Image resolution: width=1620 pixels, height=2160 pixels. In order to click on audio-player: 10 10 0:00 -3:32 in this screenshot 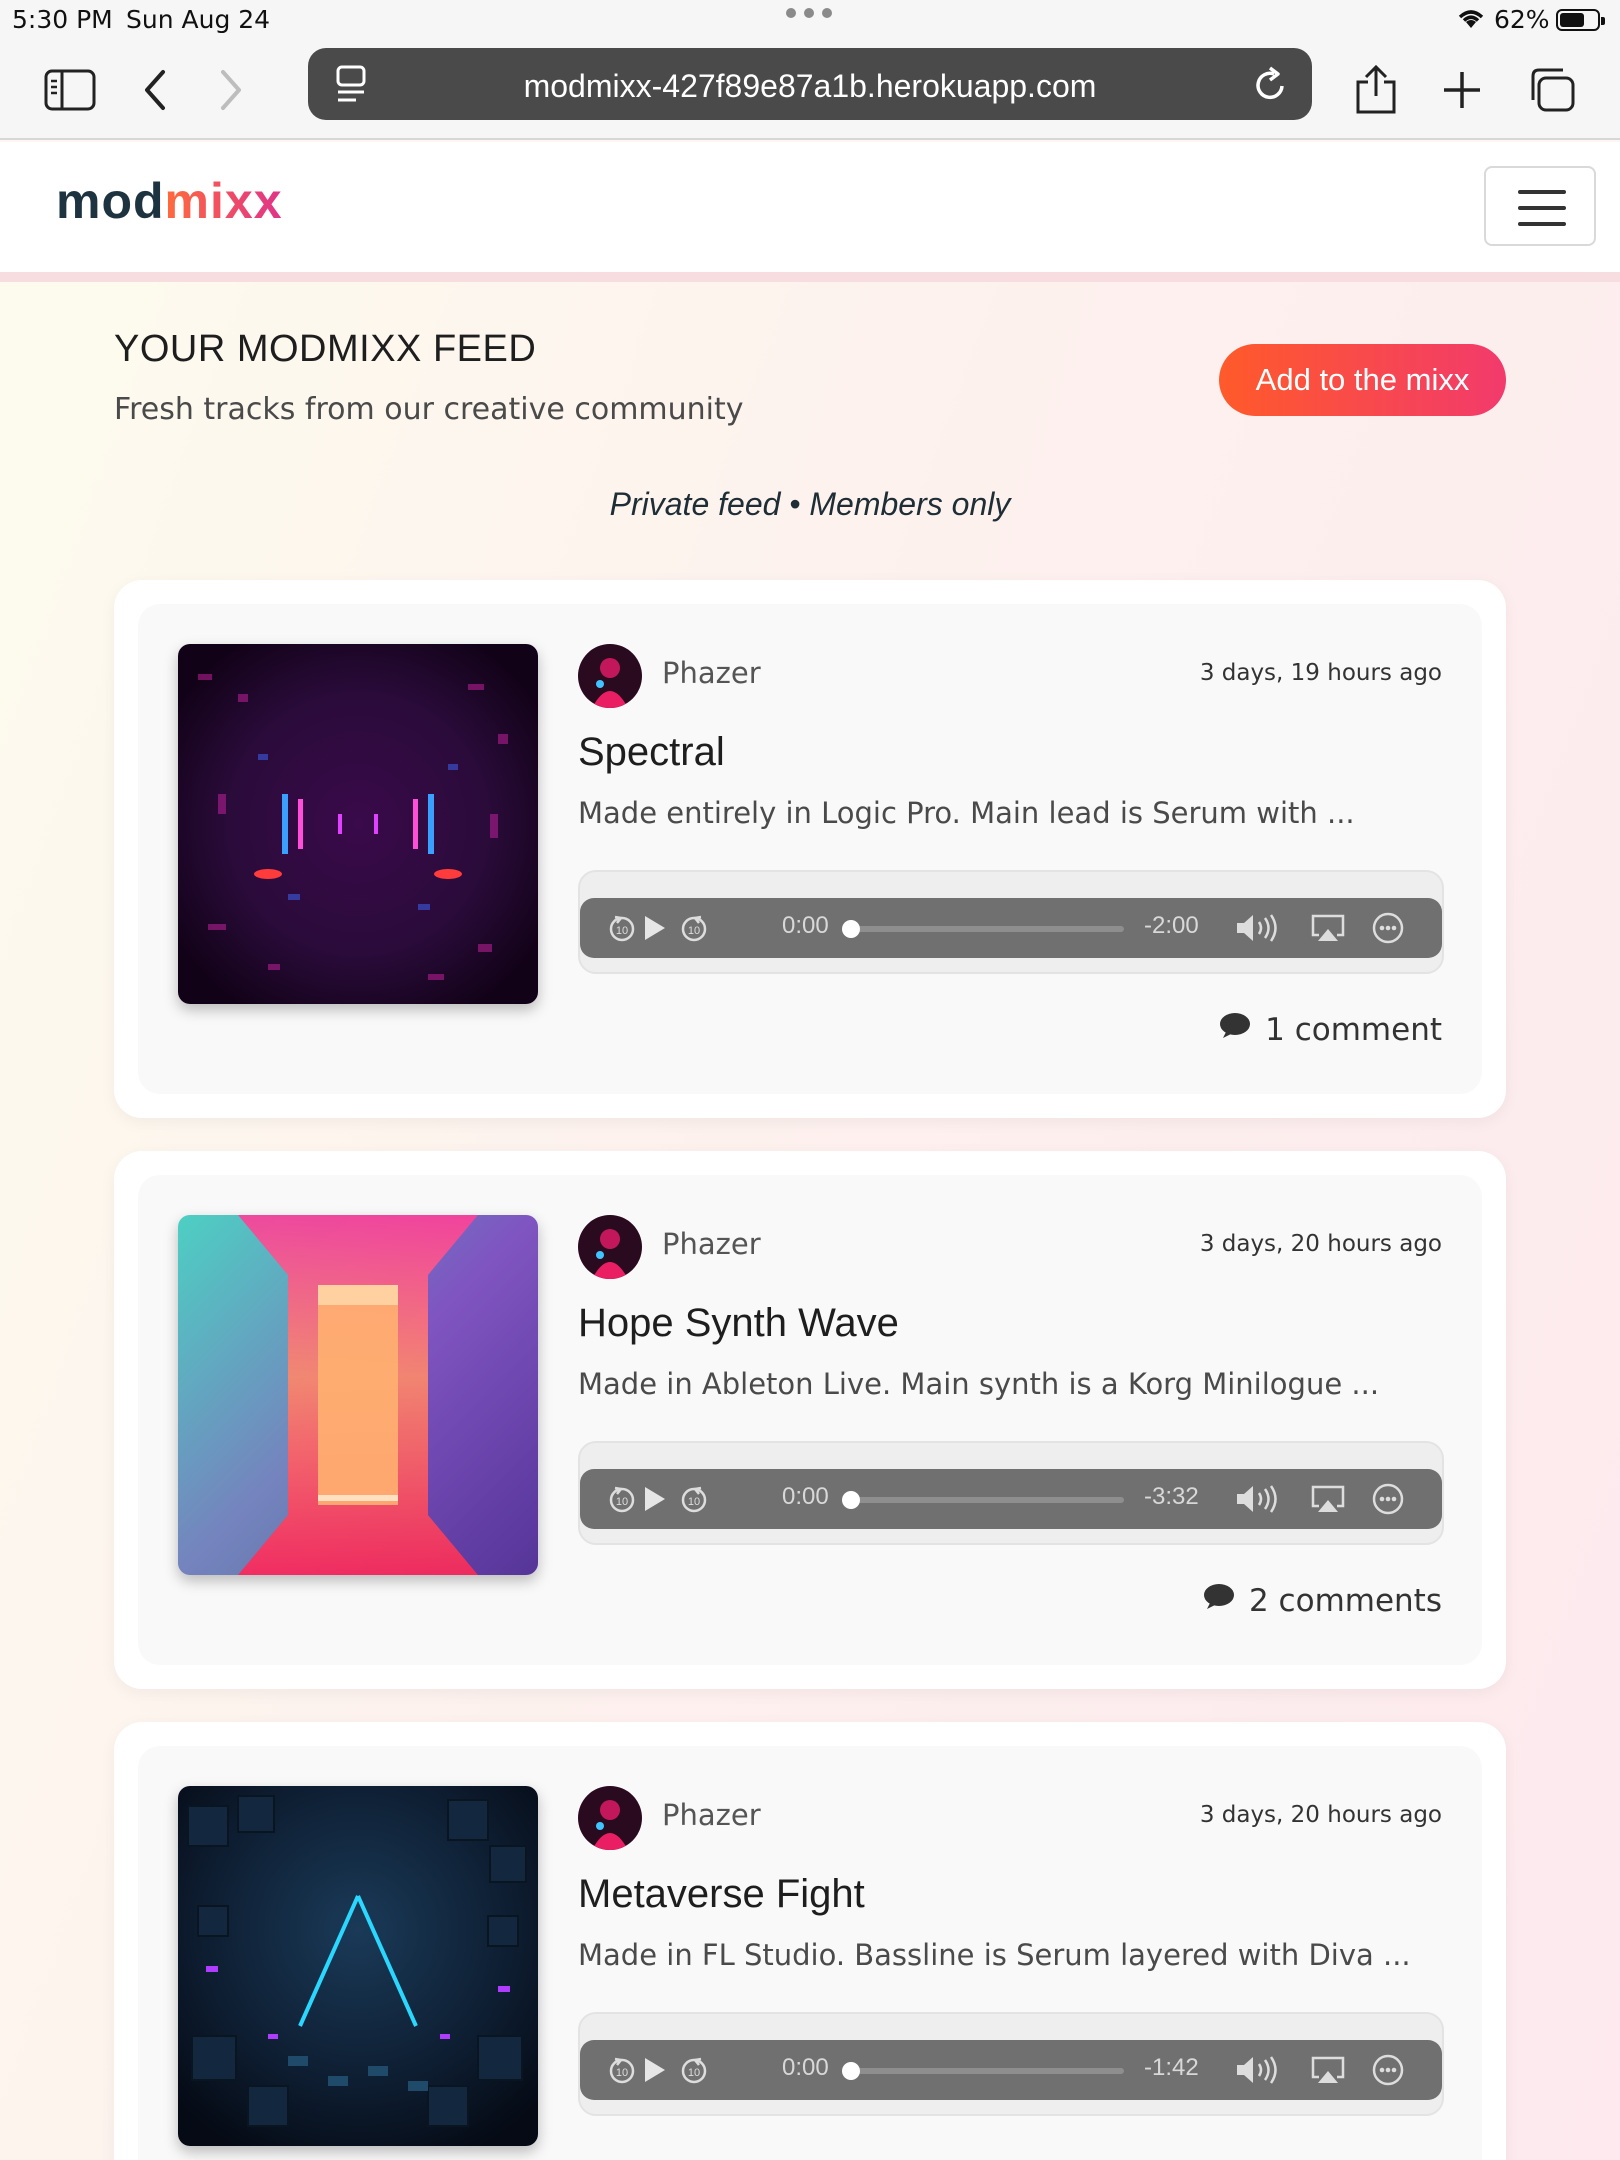, I will do `click(1011, 1493)`.